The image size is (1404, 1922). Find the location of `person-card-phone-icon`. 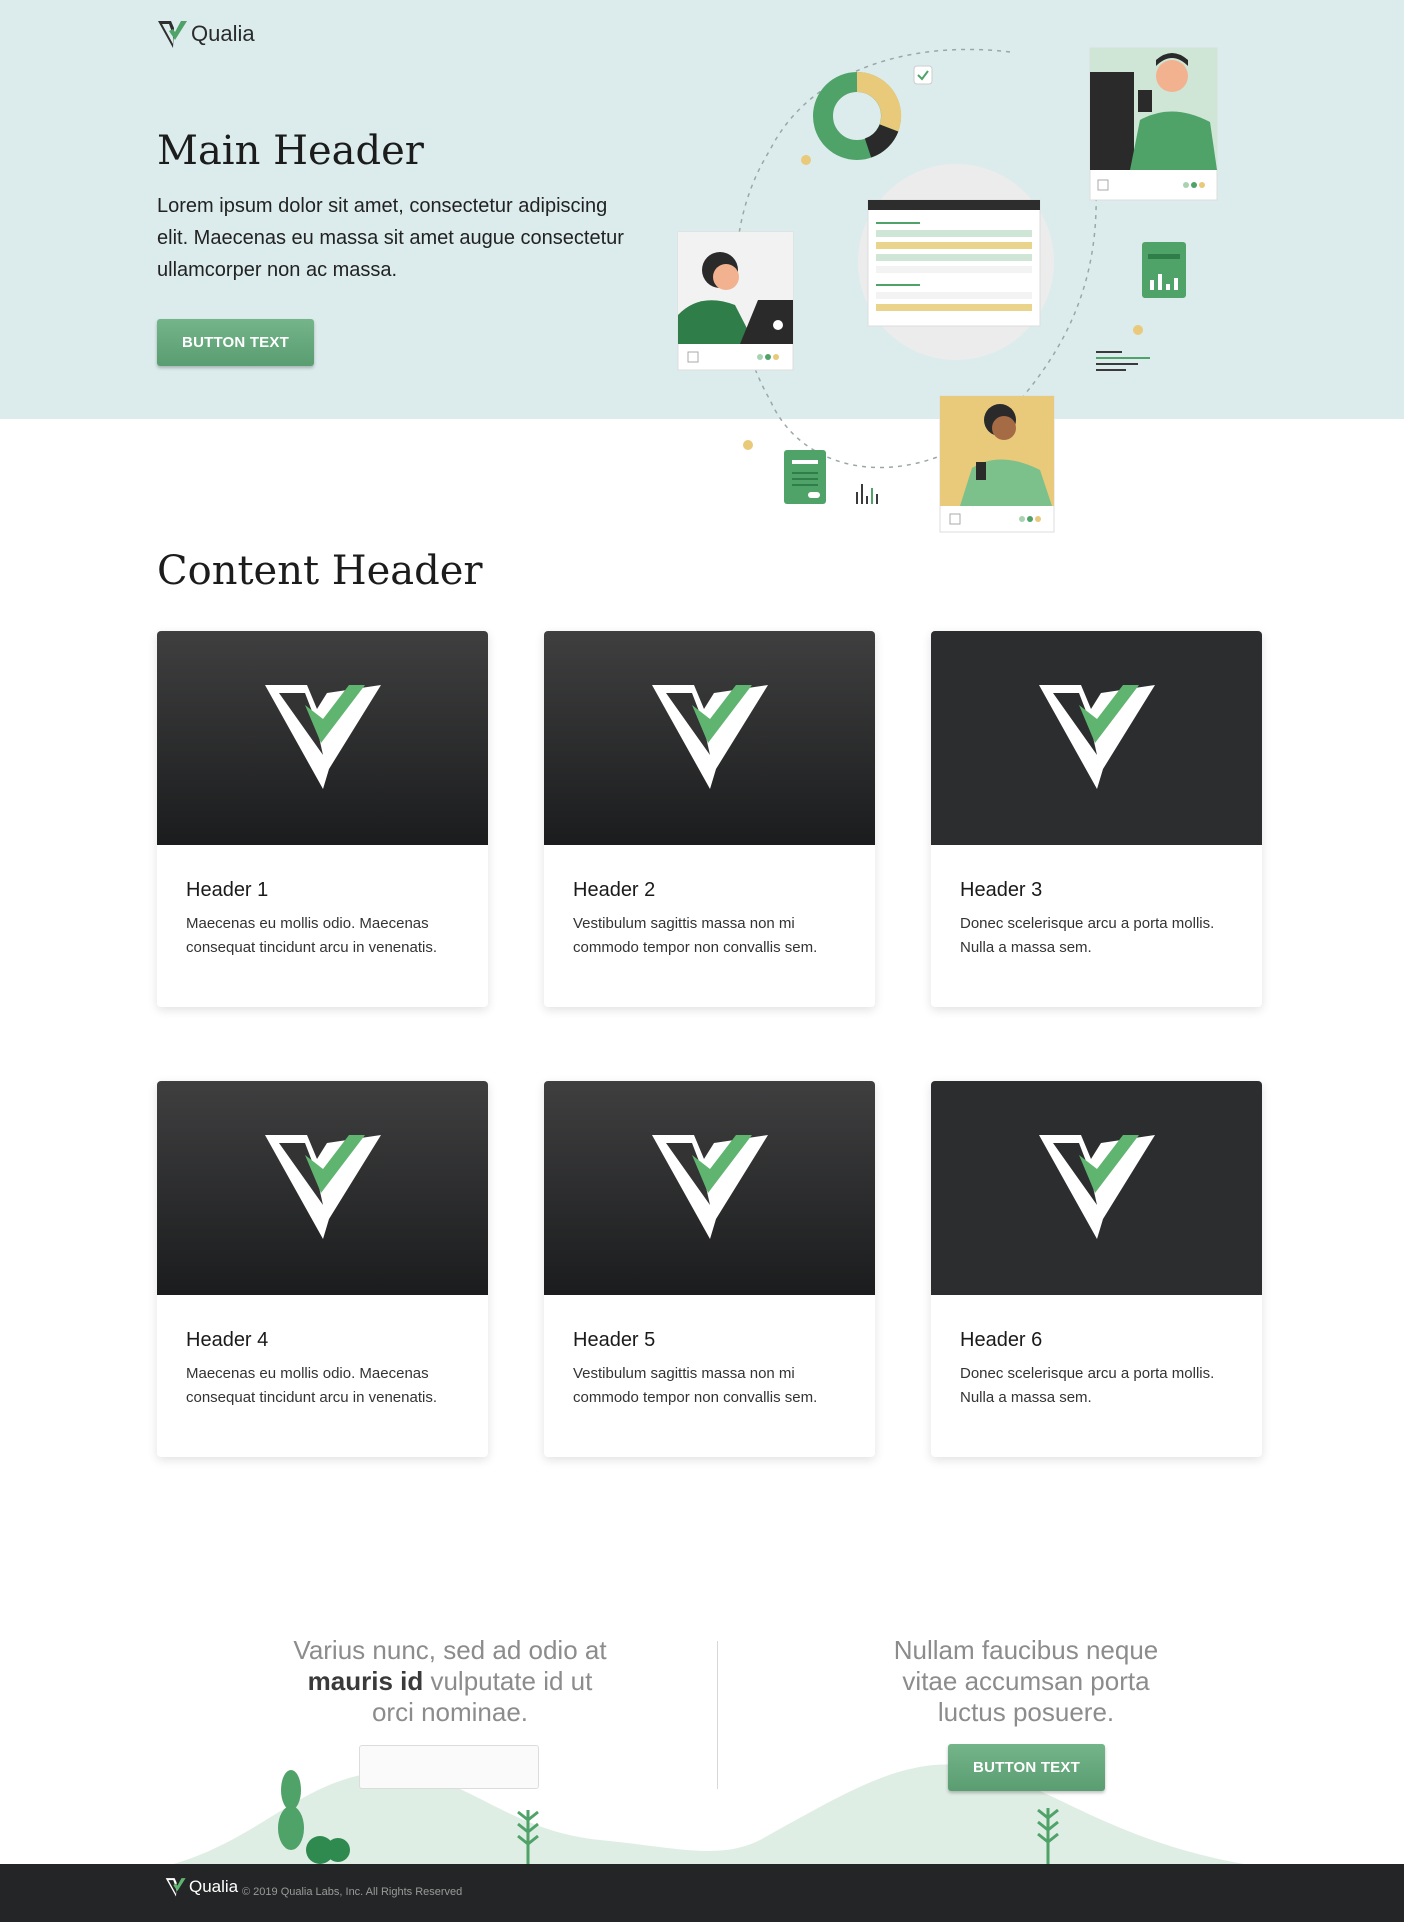

person-card-phone-icon is located at coordinates (997, 464).